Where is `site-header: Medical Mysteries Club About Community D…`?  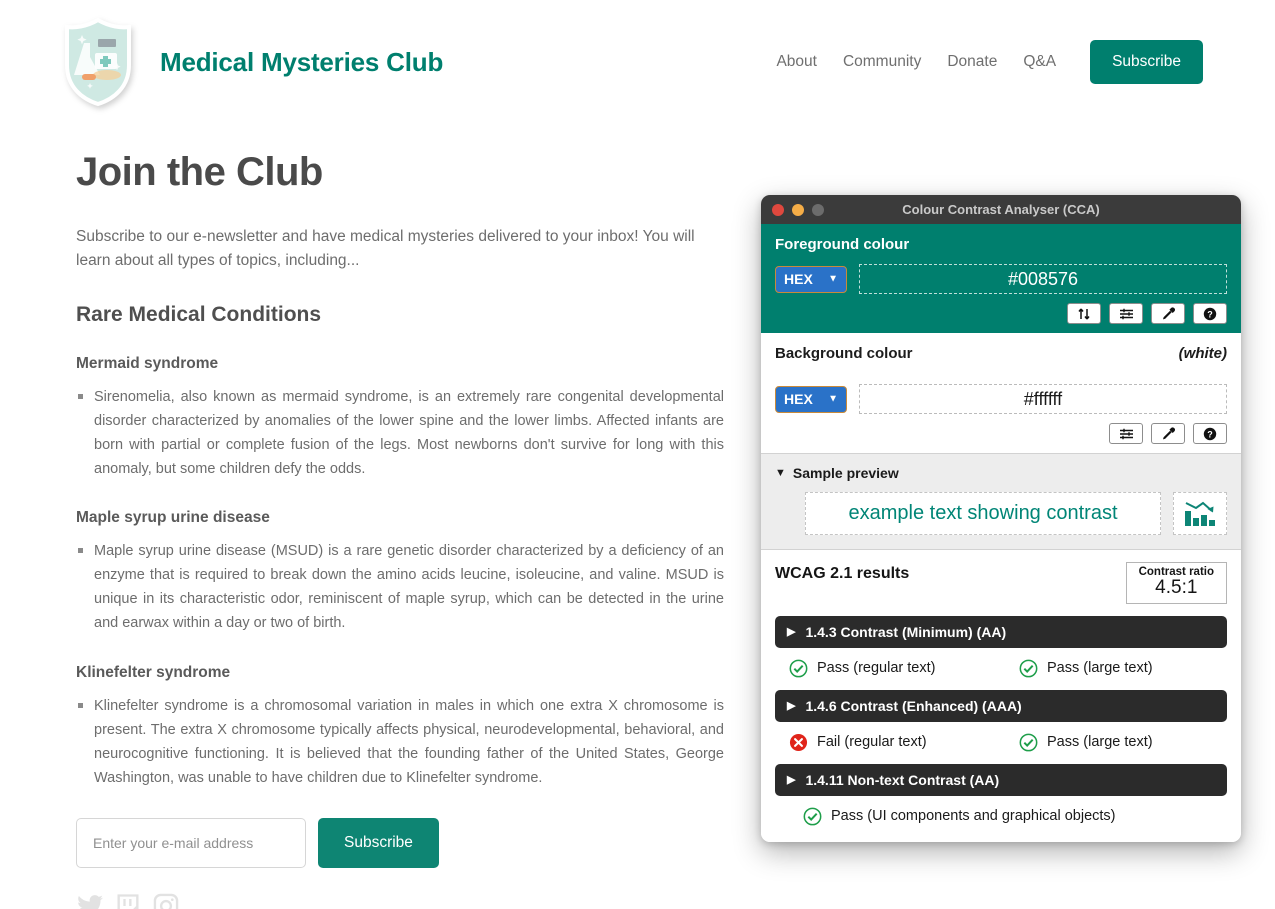
site-header: Medical Mysteries Club About Community D… is located at coordinates (637, 62).